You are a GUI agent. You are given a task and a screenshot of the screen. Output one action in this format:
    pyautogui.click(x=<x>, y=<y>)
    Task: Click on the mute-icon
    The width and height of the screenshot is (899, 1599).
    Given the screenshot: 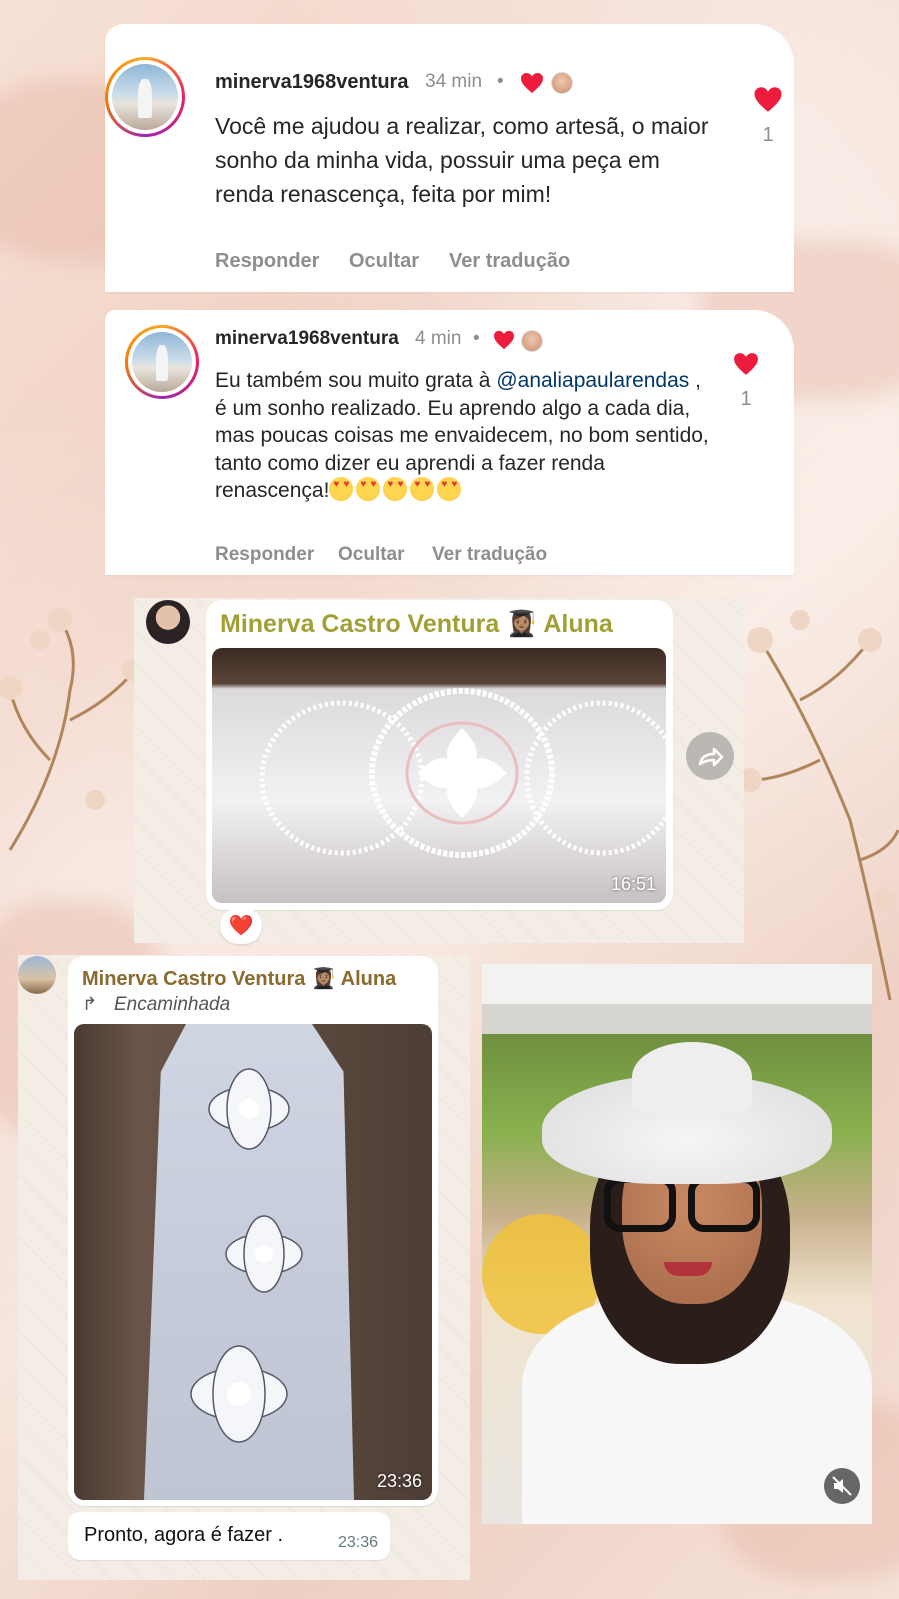 What is the action you would take?
    pyautogui.click(x=842, y=1486)
    